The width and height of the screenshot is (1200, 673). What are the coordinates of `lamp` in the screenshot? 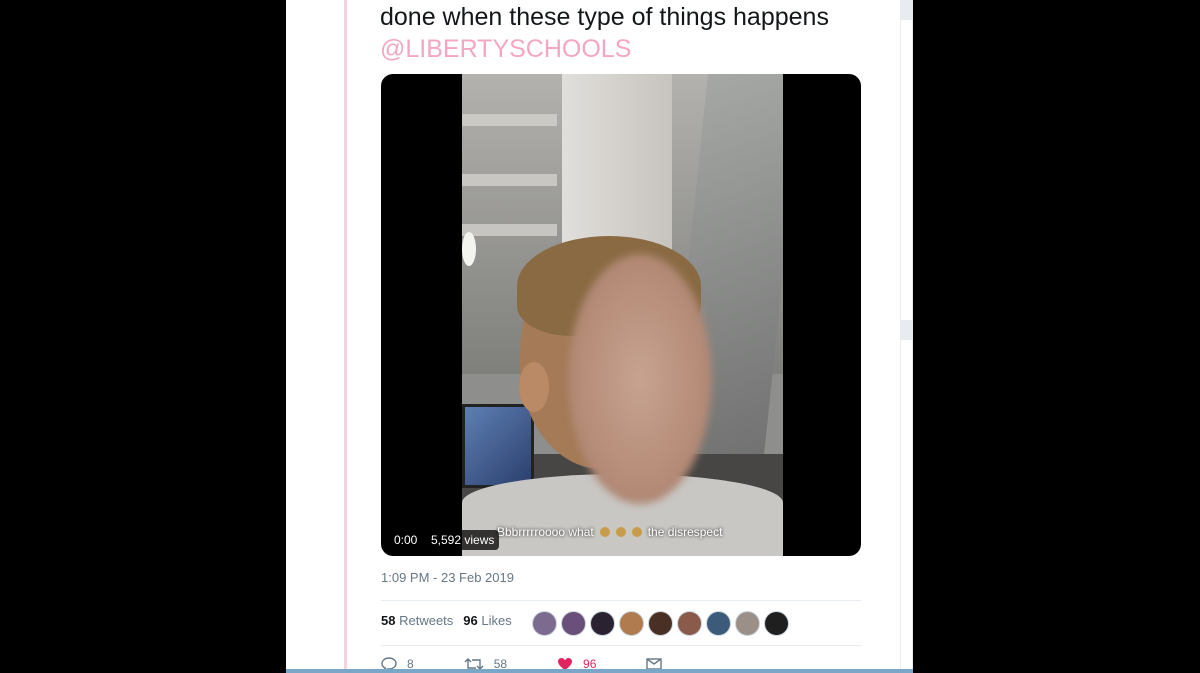 It's located at (469, 249).